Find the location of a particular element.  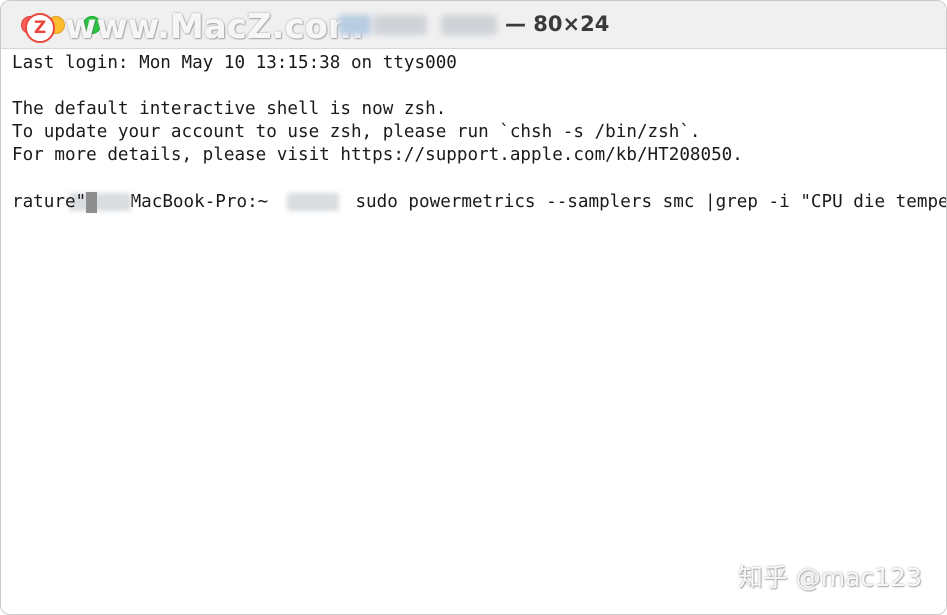

macz-logo-watermark: Z is located at coordinates (40, 28).